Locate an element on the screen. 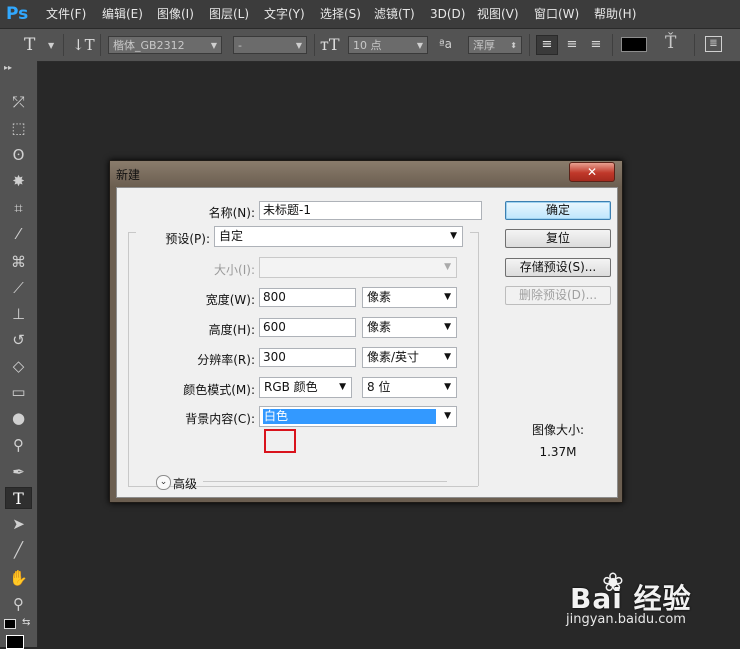 The width and height of the screenshot is (740, 649). name-field: 未标题-1 is located at coordinates (370, 210).